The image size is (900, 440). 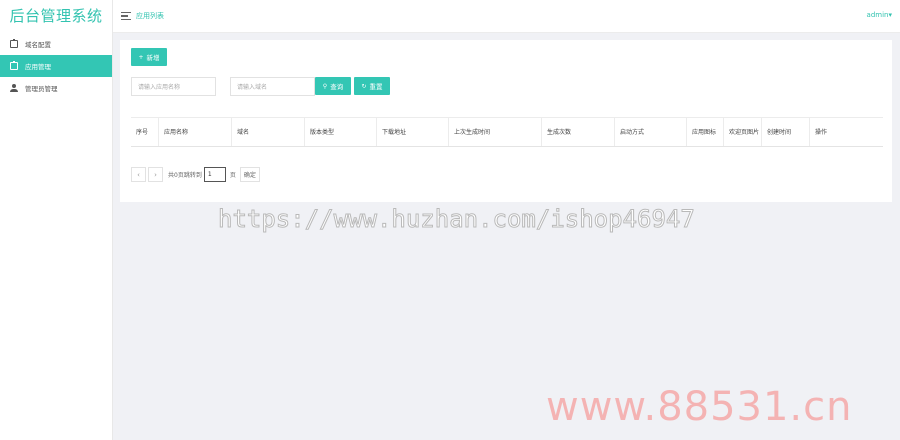 I want to click on page-jump-input: 1, so click(x=214, y=174).